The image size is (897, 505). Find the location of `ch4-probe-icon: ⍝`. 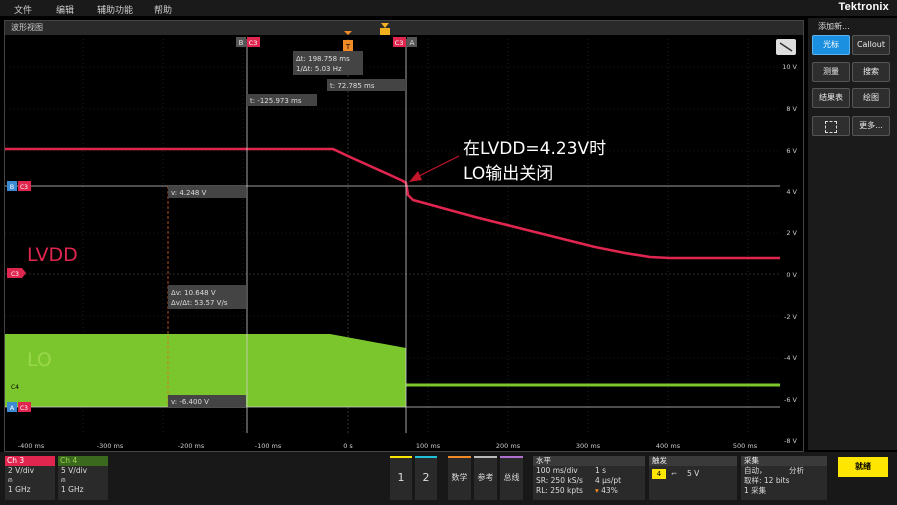

ch4-probe-icon: ⍝ is located at coordinates (63, 479).